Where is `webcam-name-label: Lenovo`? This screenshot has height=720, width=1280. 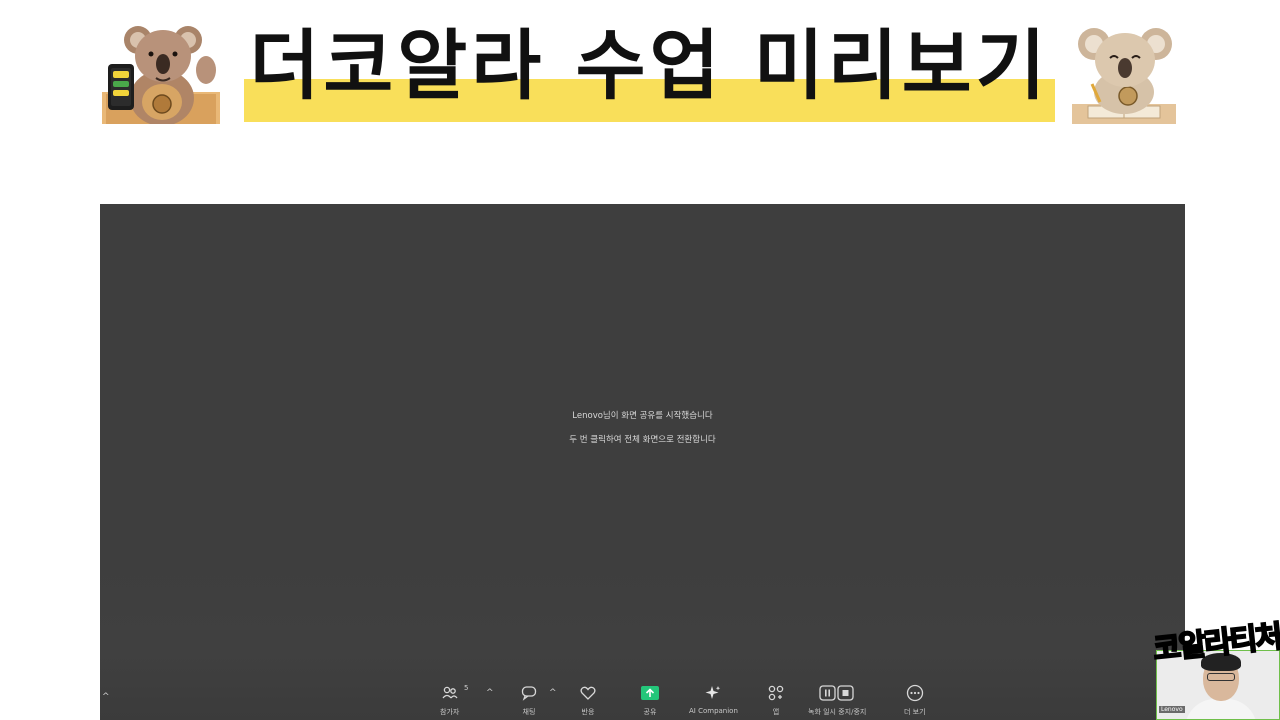 webcam-name-label: Lenovo is located at coordinates (1172, 709).